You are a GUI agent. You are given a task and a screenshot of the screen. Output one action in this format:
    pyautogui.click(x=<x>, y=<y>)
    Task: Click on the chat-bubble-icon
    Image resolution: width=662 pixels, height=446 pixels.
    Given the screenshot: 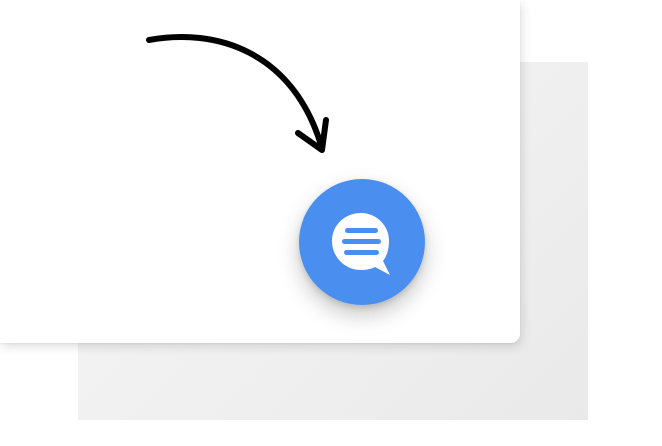 What is the action you would take?
    pyautogui.click(x=361, y=244)
    